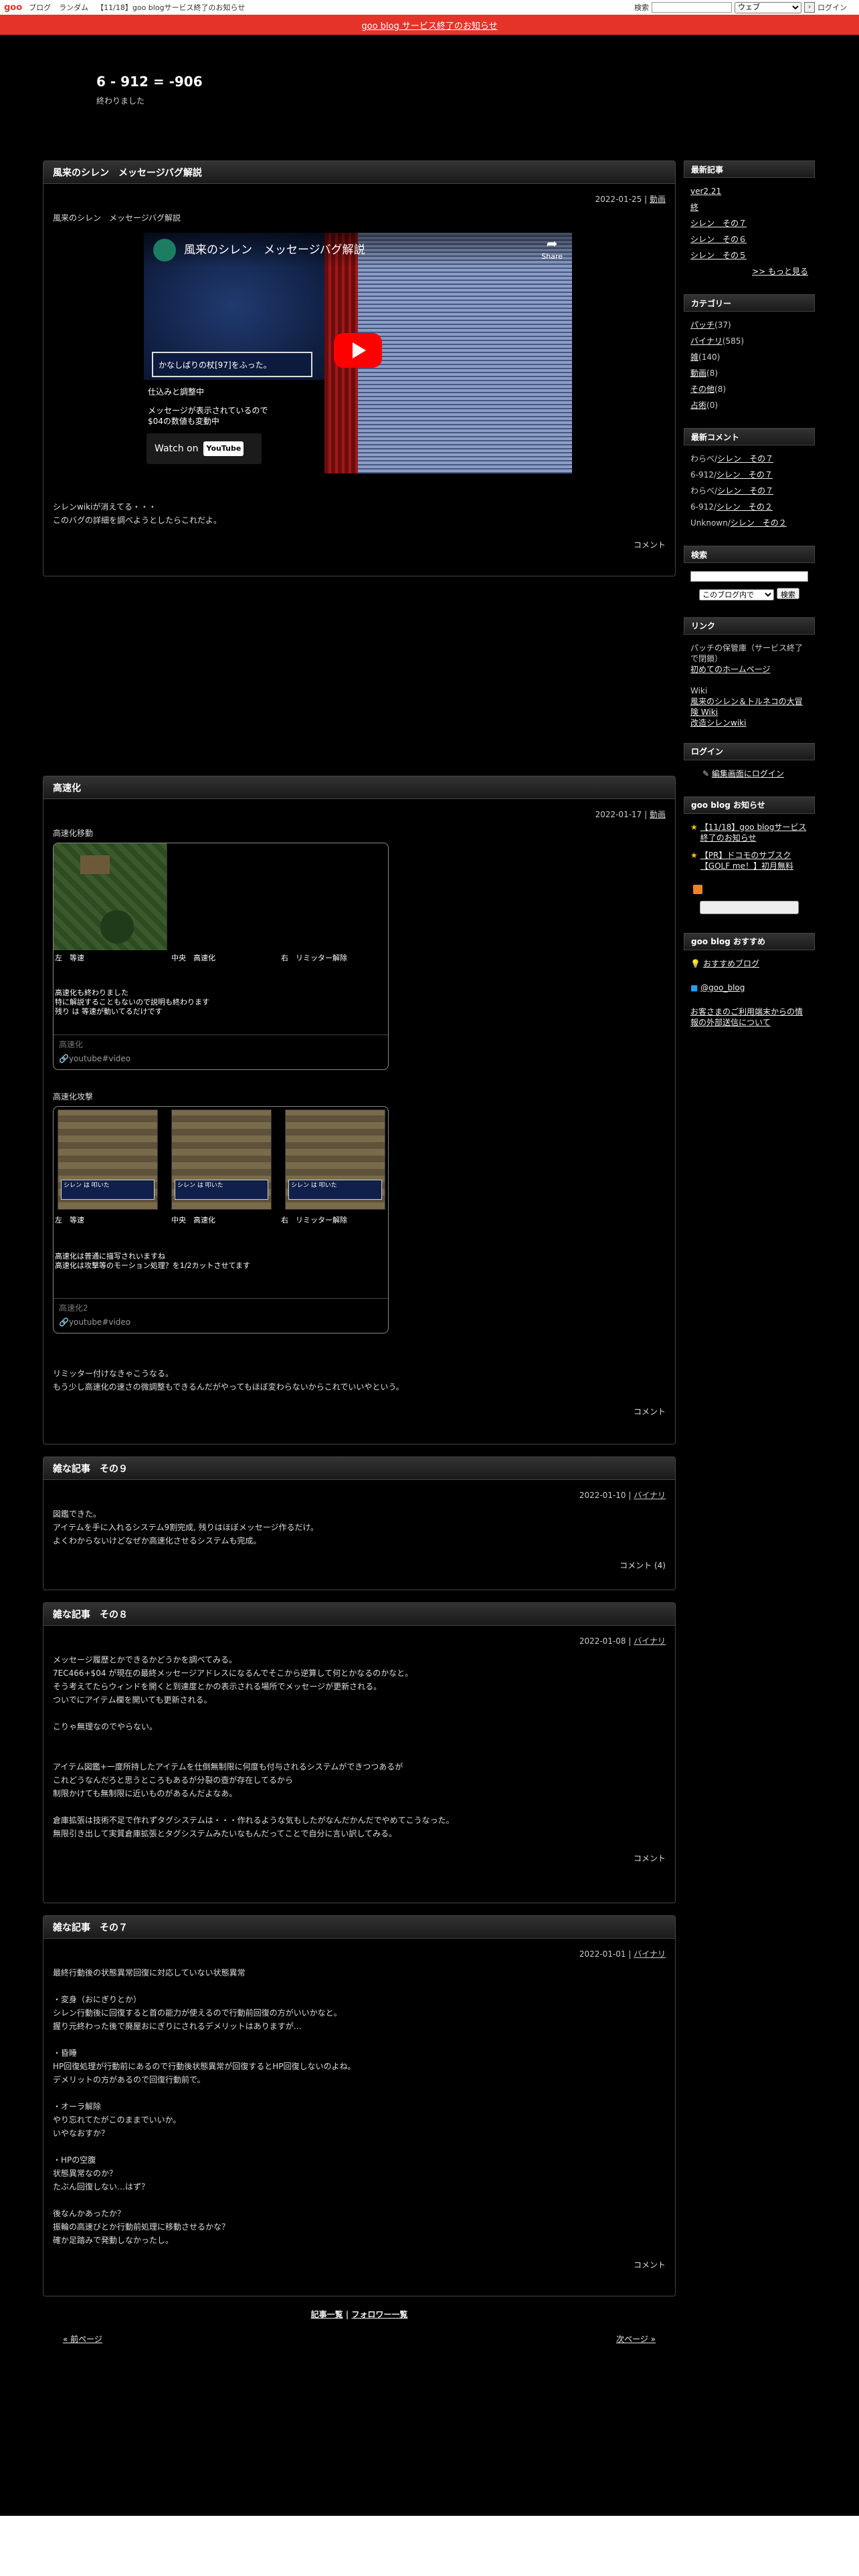  Describe the element at coordinates (750, 941) in the screenshot. I see `sidebar-heading: goo blog おすすめ` at that location.